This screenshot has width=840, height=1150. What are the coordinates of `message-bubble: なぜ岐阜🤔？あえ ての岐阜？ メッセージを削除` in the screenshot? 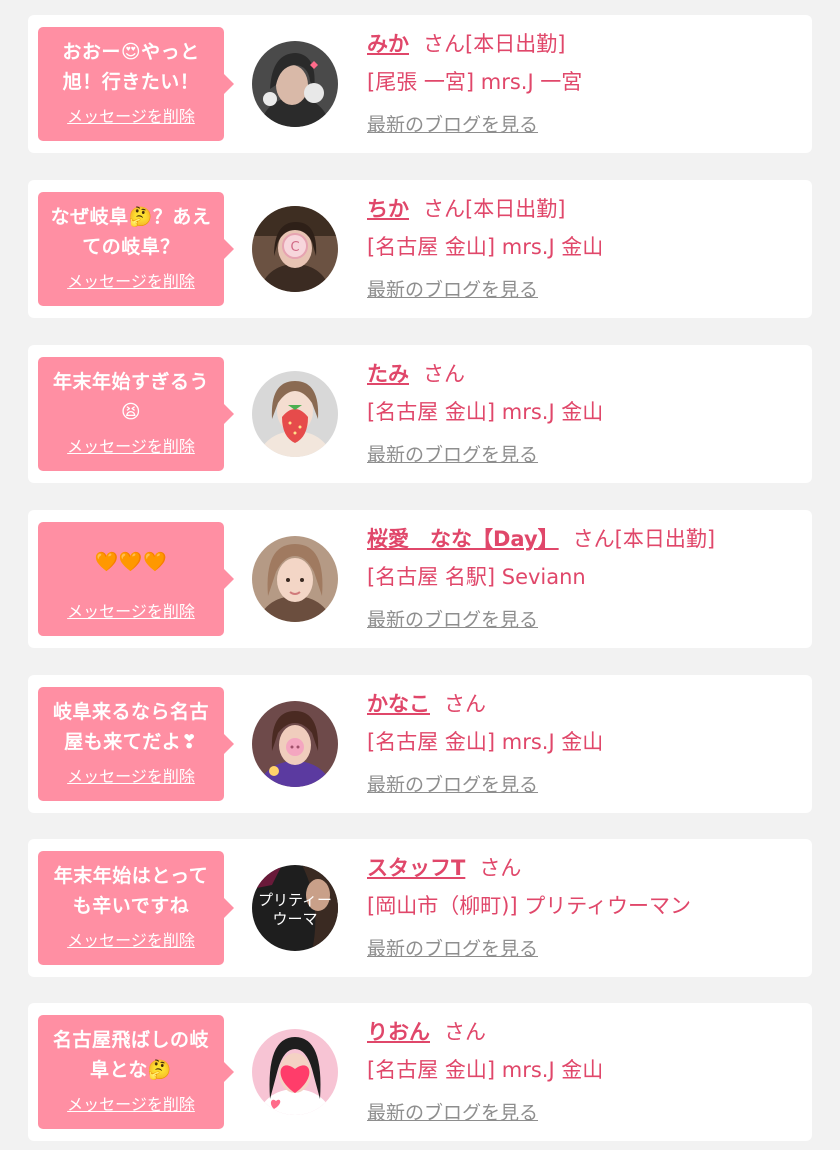 It's located at (136, 249).